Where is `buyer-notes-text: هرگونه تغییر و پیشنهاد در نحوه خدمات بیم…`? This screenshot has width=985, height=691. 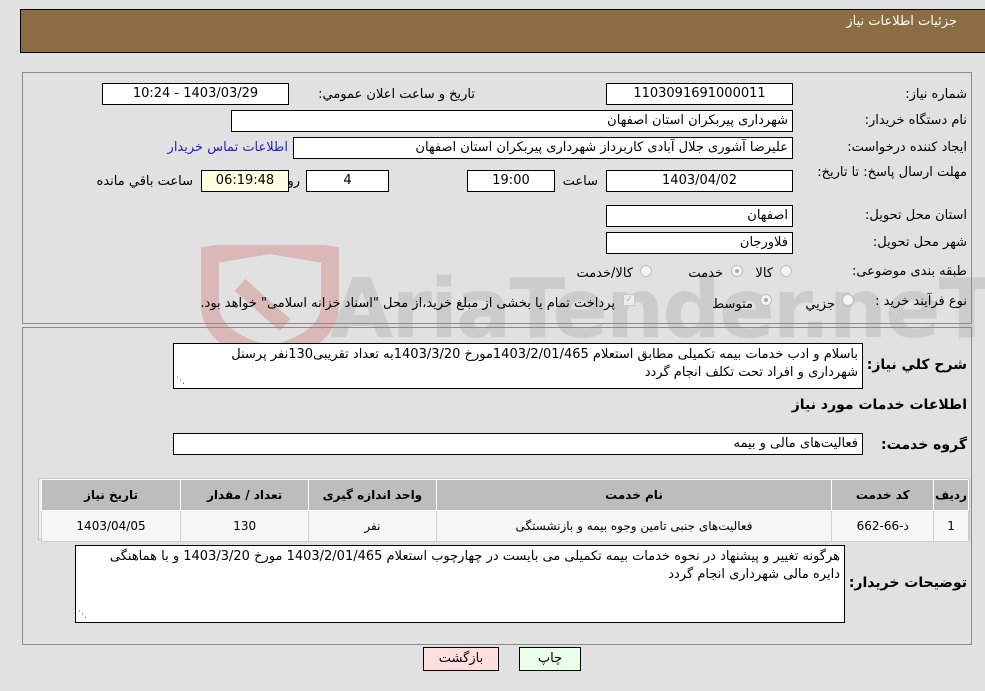 buyer-notes-text: هرگونه تغییر و پیشنهاد در نحوه خدمات بیم… is located at coordinates (474, 565).